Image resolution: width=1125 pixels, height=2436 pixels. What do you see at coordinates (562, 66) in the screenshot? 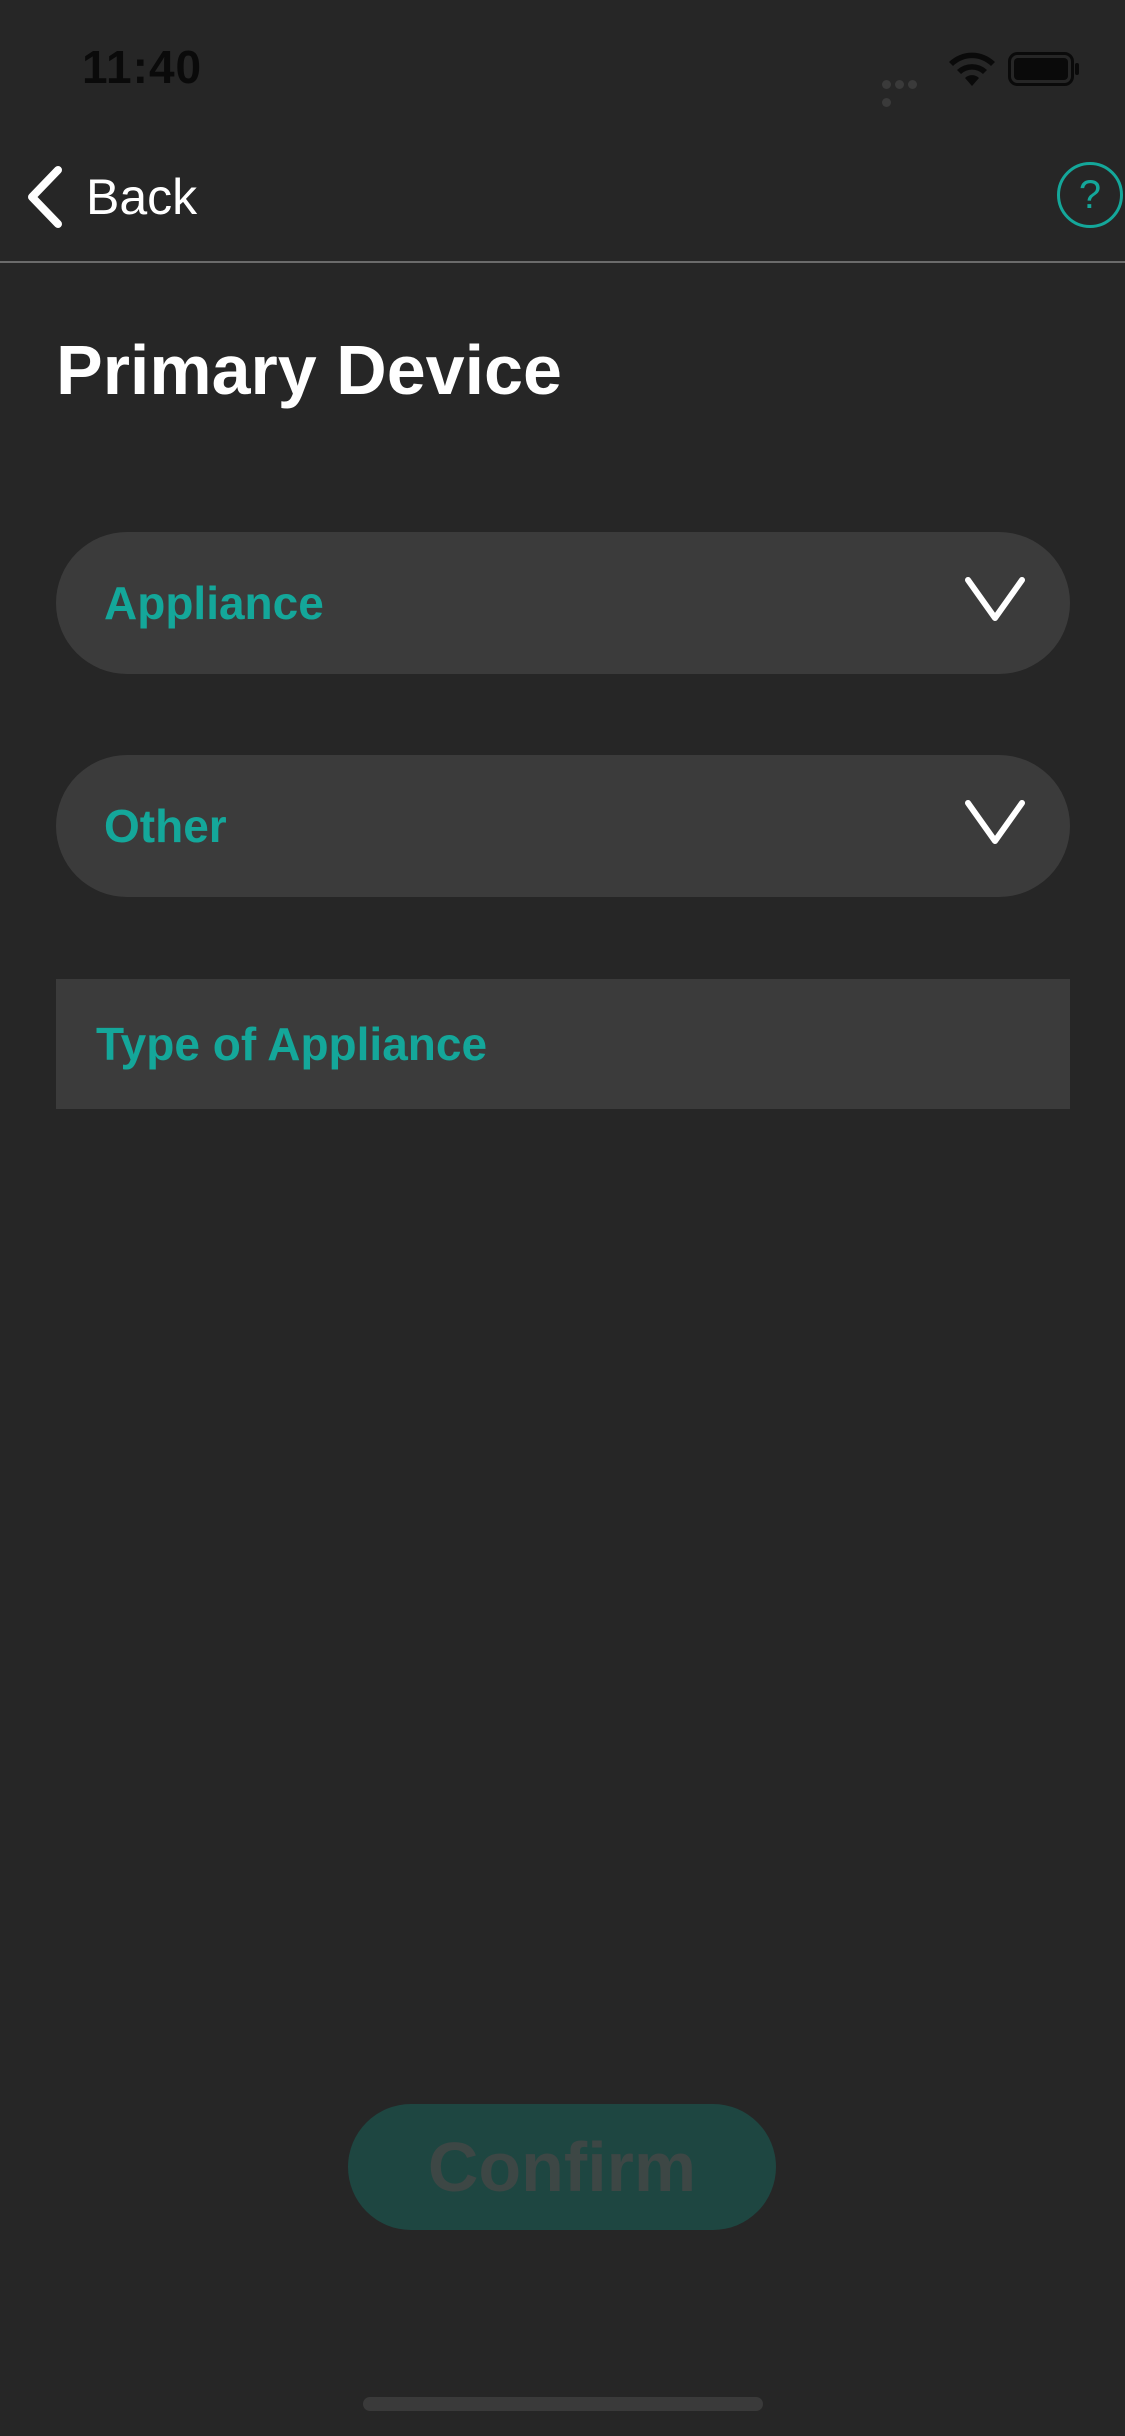
I see `status-bar: 11:40` at bounding box center [562, 66].